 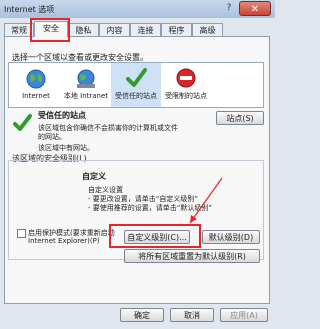 I want to click on apply-button: 应用(A), so click(x=244, y=315).